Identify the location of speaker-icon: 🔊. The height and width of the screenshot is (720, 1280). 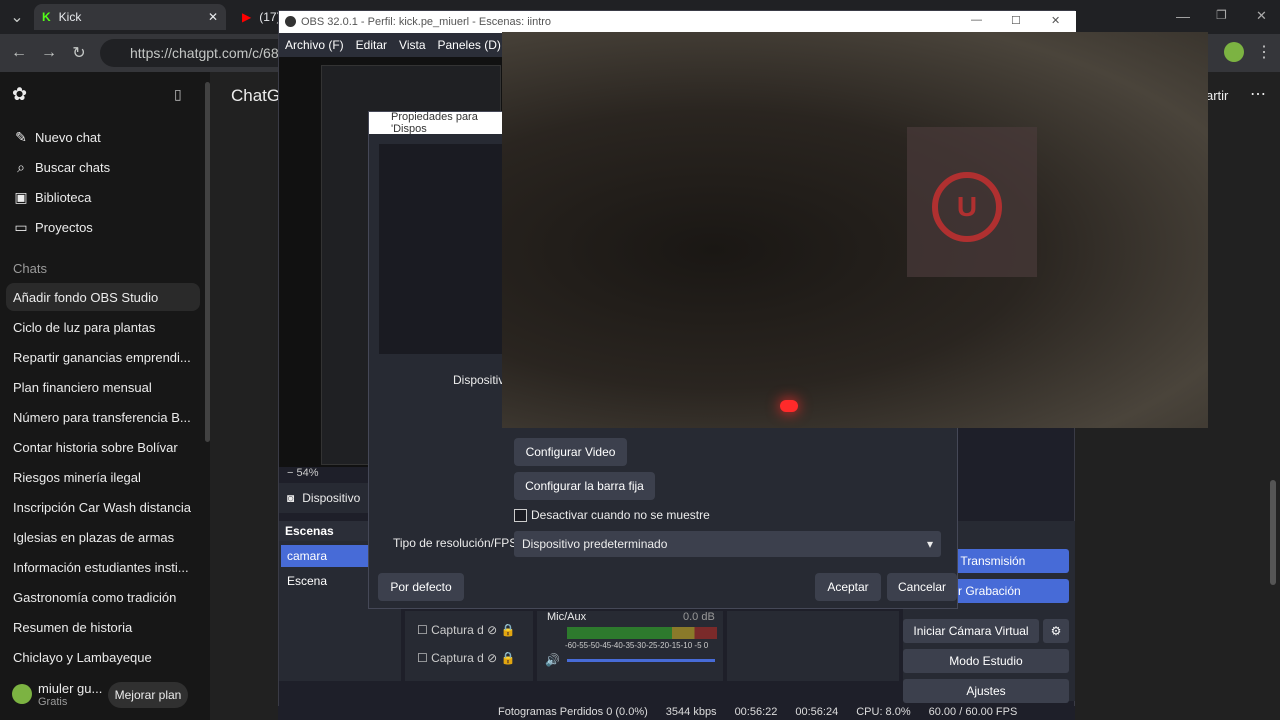
(552, 660).